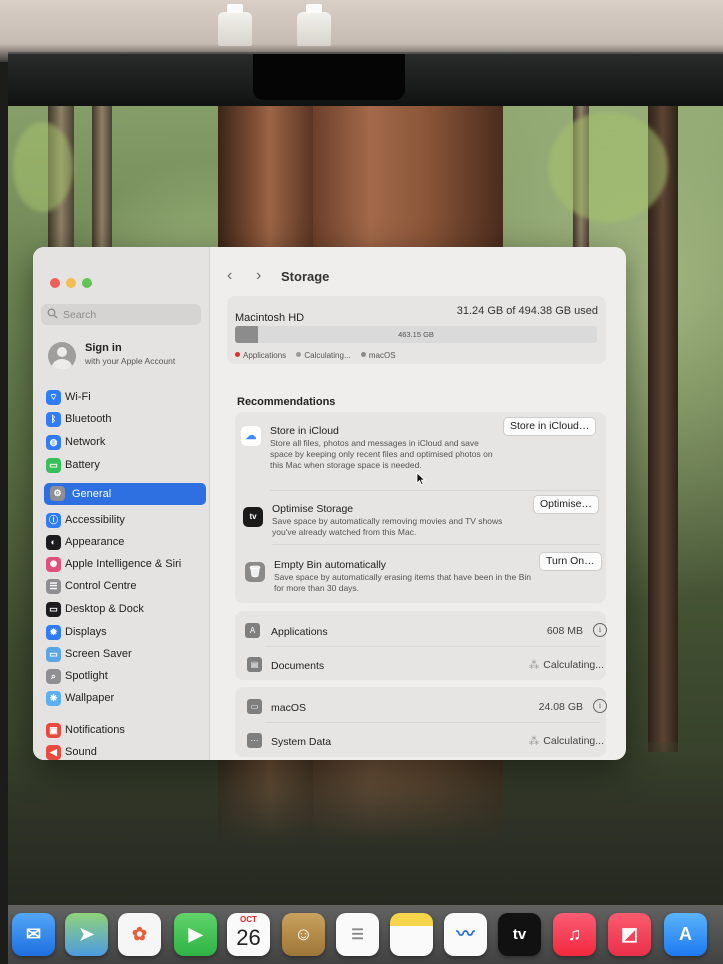  I want to click on app-store-icon: A, so click(685, 934).